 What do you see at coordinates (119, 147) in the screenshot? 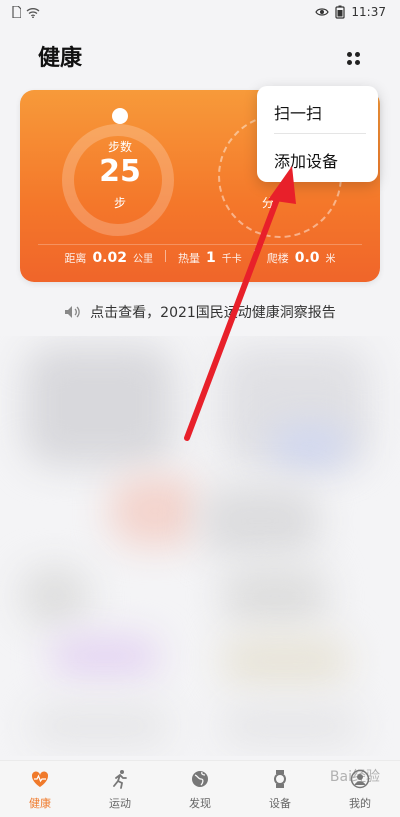
I see `steps-label: 步数` at bounding box center [119, 147].